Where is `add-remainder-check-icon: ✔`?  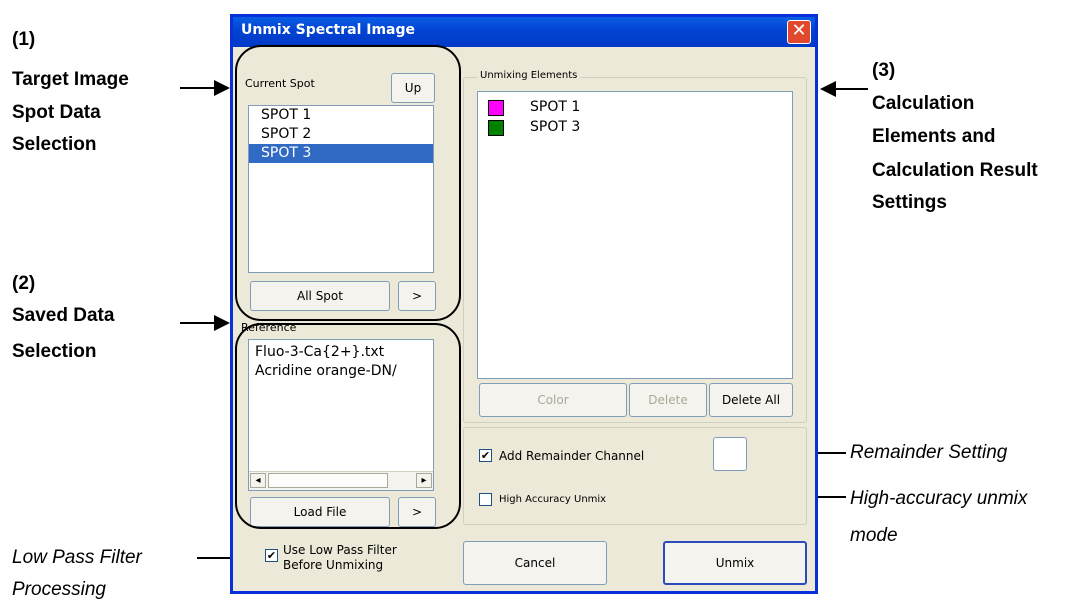
add-remainder-check-icon: ✔ is located at coordinates (485, 455).